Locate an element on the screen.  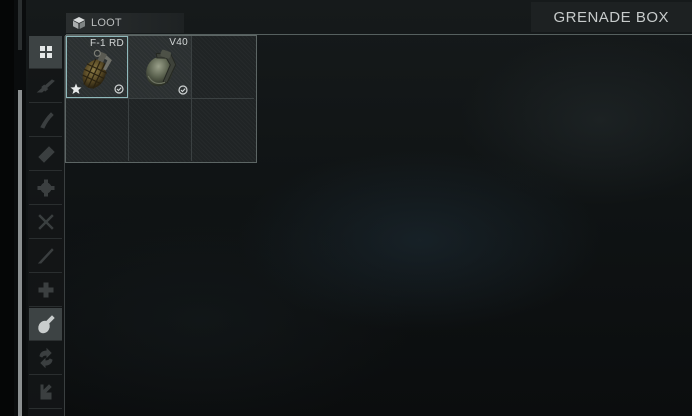
loot-label: LOOT is located at coordinates (106, 23).